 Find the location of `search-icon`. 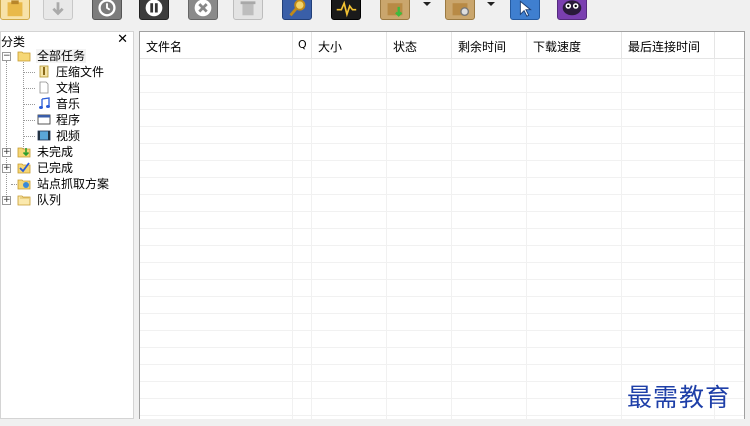

search-icon is located at coordinates (297, 8).